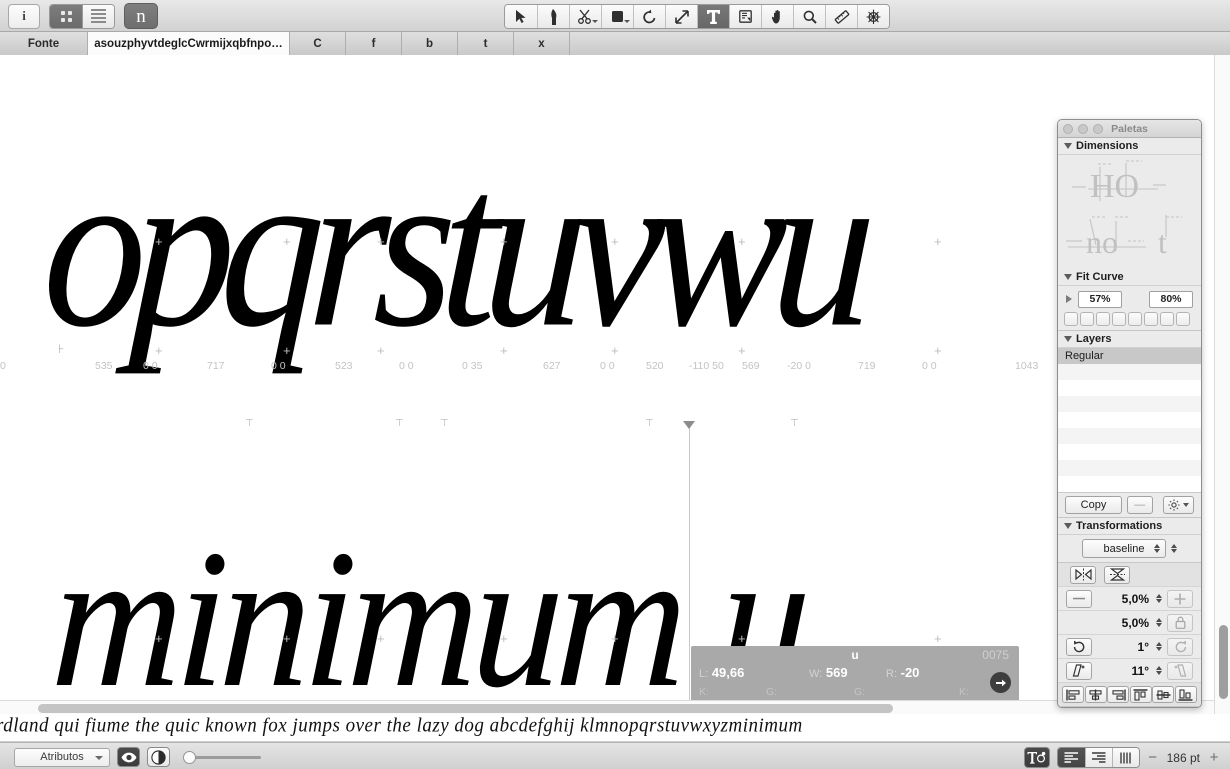  Describe the element at coordinates (1036, 757) in the screenshot. I see `text-orbit-icon` at that location.